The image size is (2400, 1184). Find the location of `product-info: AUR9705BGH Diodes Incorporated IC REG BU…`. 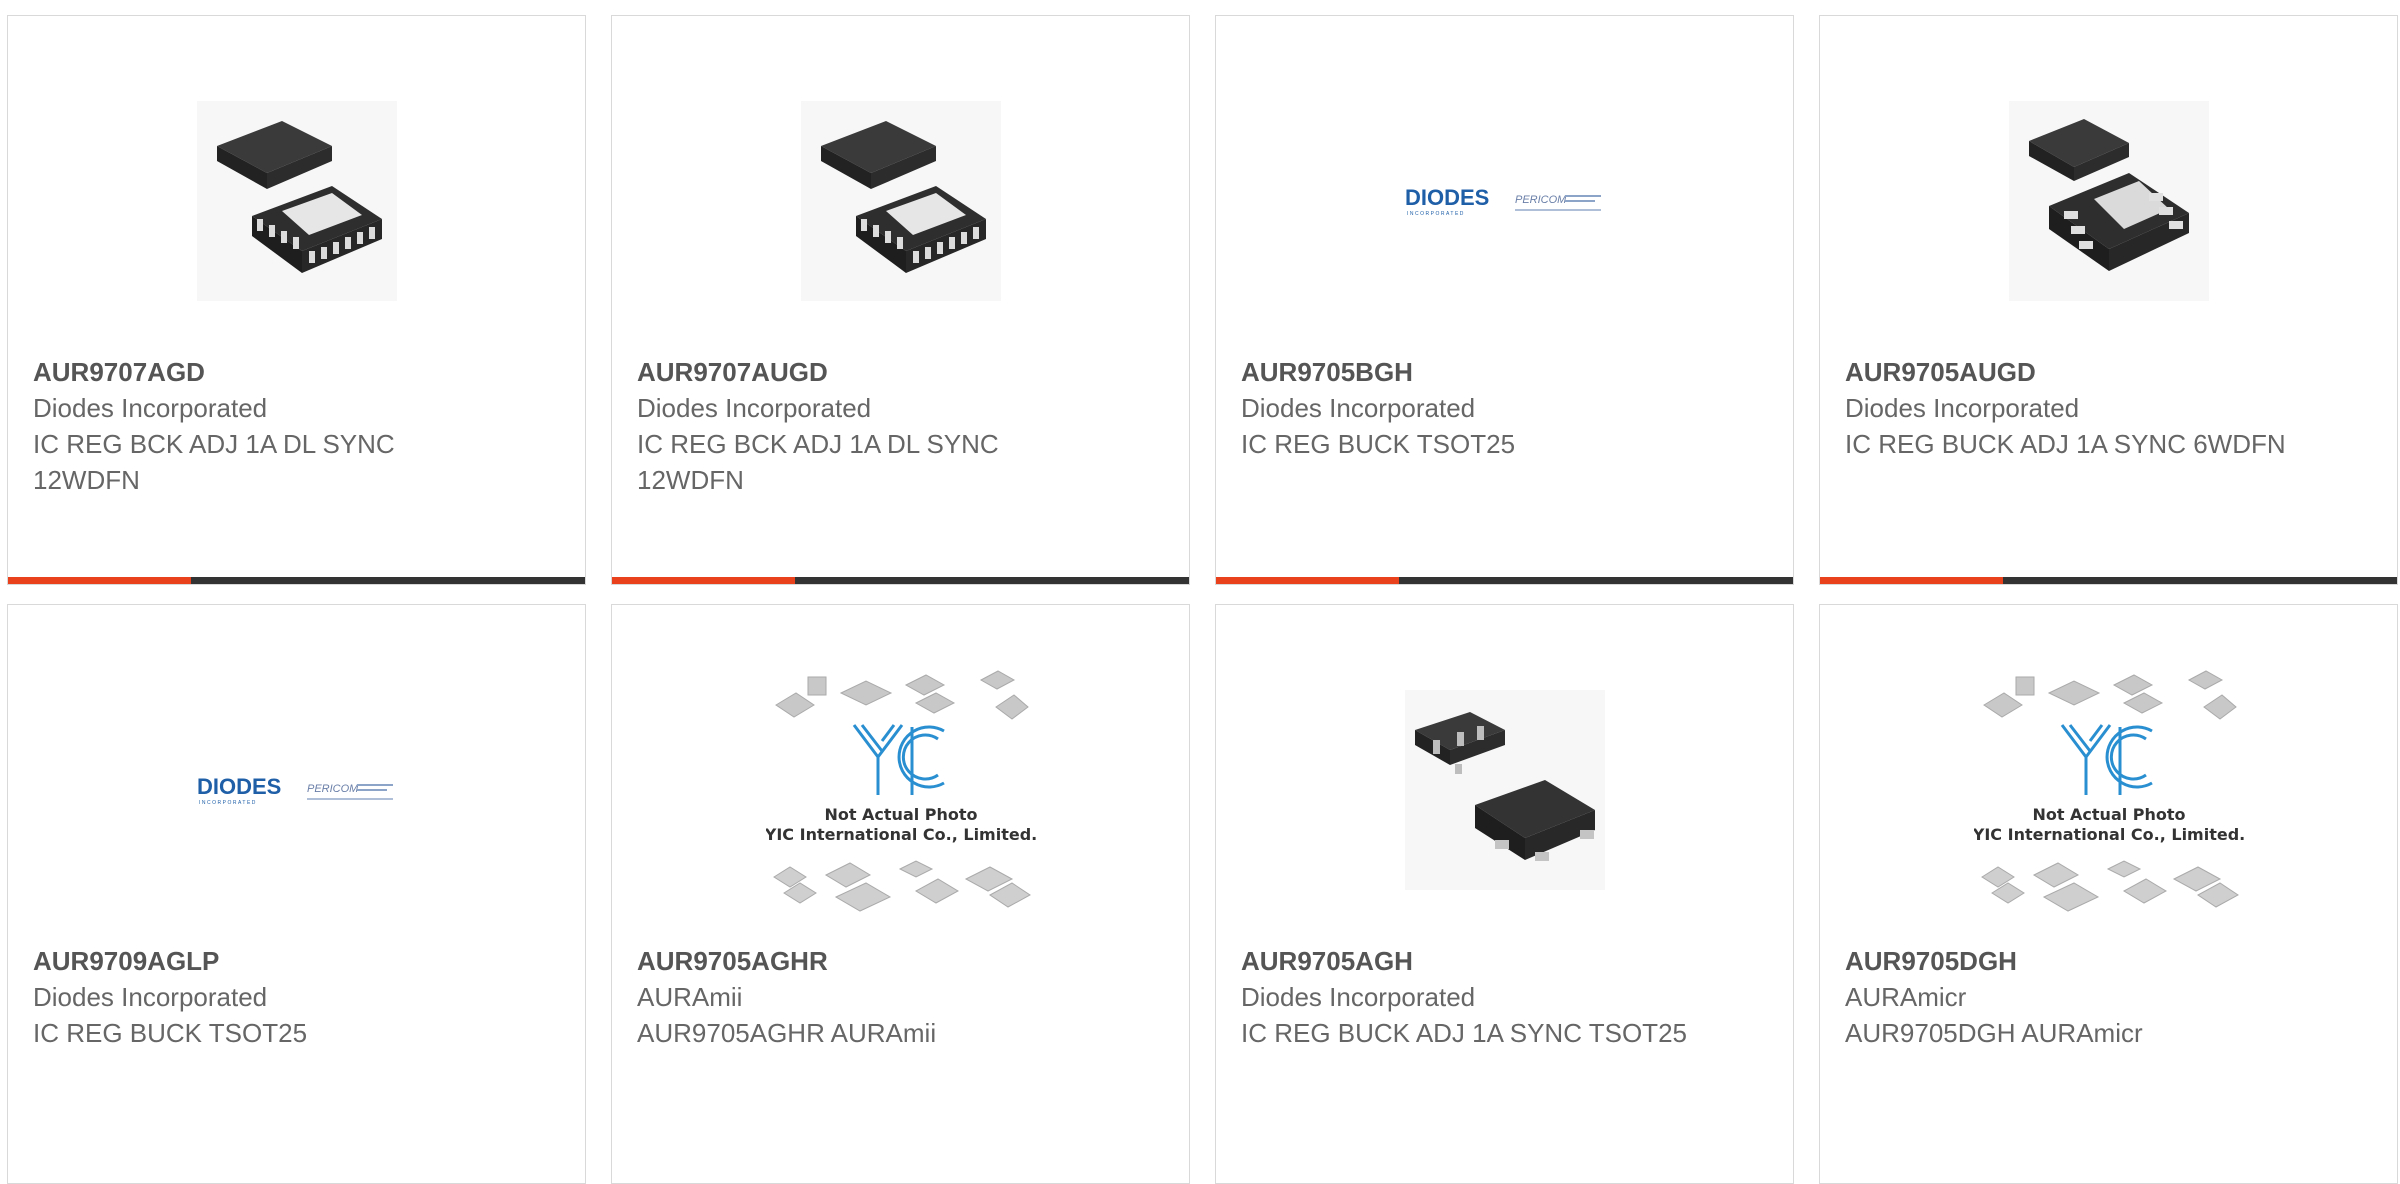

product-info: AUR9705BGH Diodes Incorporated IC REG BU… is located at coordinates (1507, 408).